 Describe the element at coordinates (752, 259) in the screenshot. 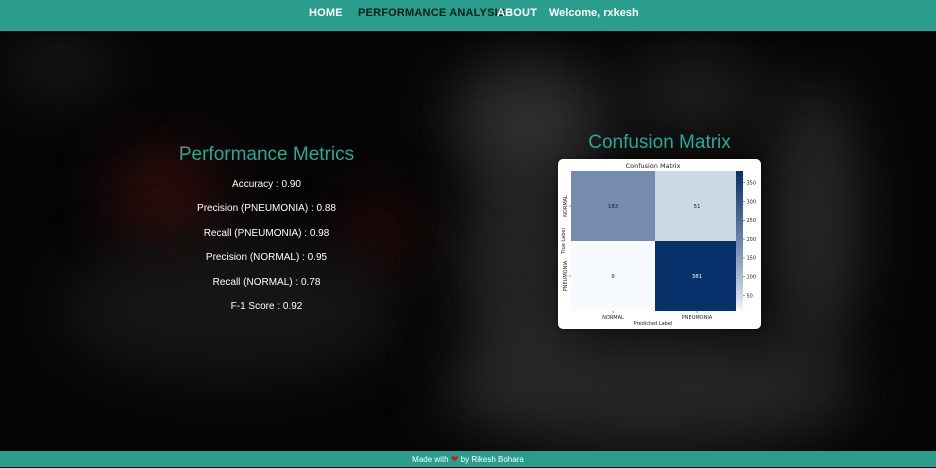

I see `colorbar-tick-label: 150` at that location.